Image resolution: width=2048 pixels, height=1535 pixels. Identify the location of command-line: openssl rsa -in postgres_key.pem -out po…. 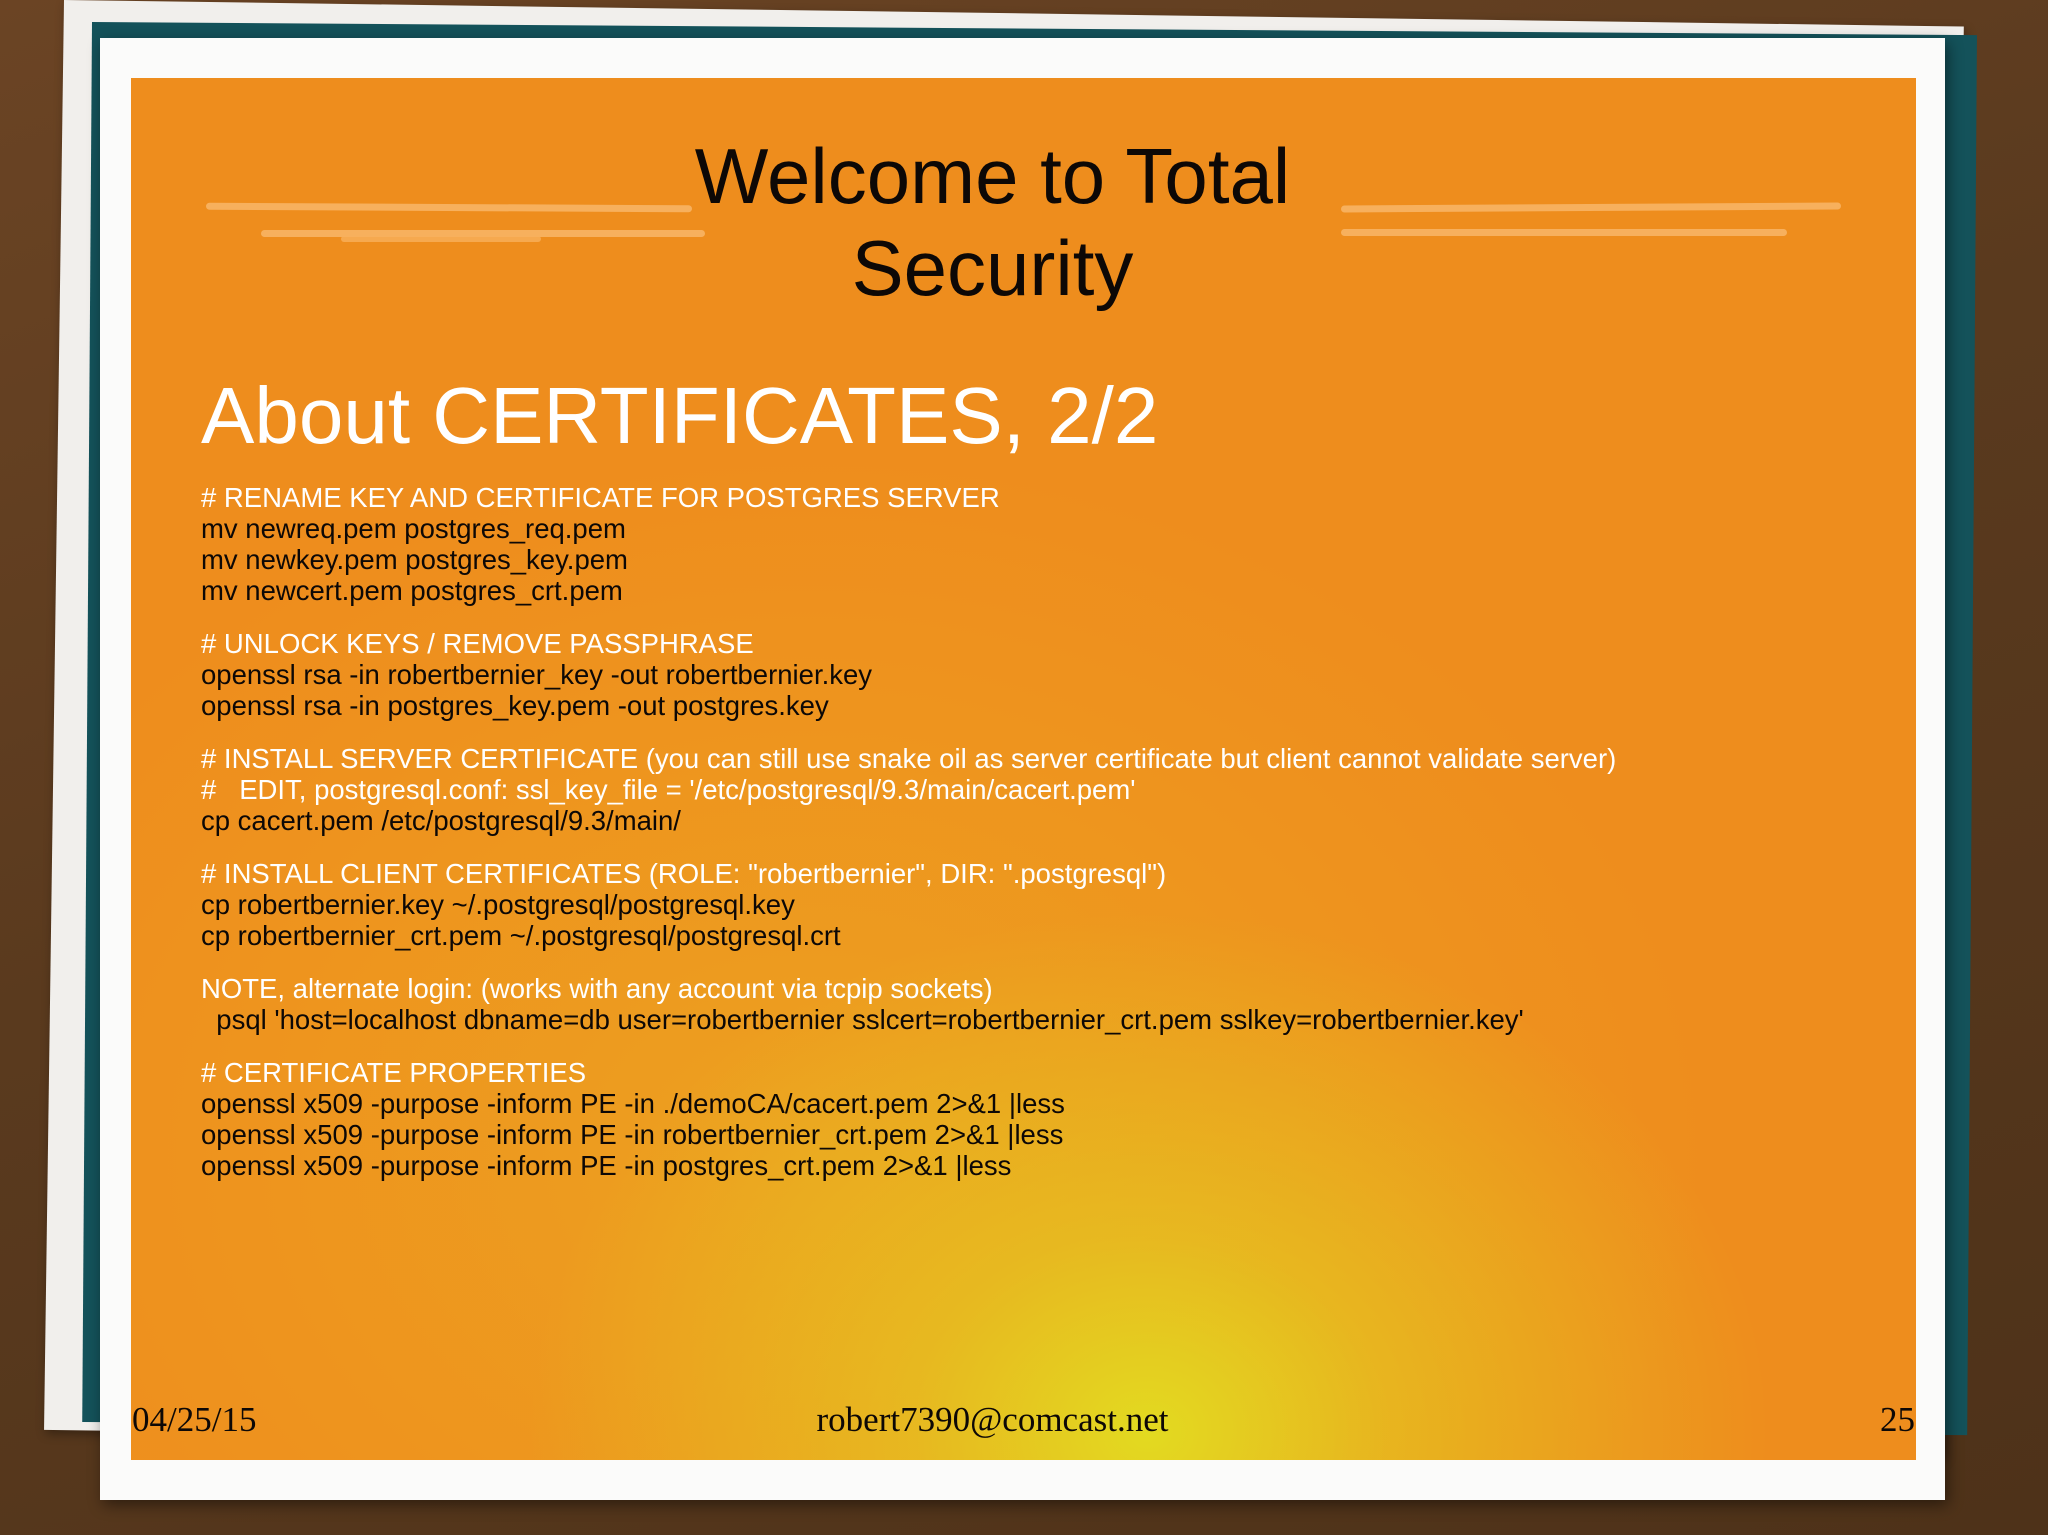
(515, 705).